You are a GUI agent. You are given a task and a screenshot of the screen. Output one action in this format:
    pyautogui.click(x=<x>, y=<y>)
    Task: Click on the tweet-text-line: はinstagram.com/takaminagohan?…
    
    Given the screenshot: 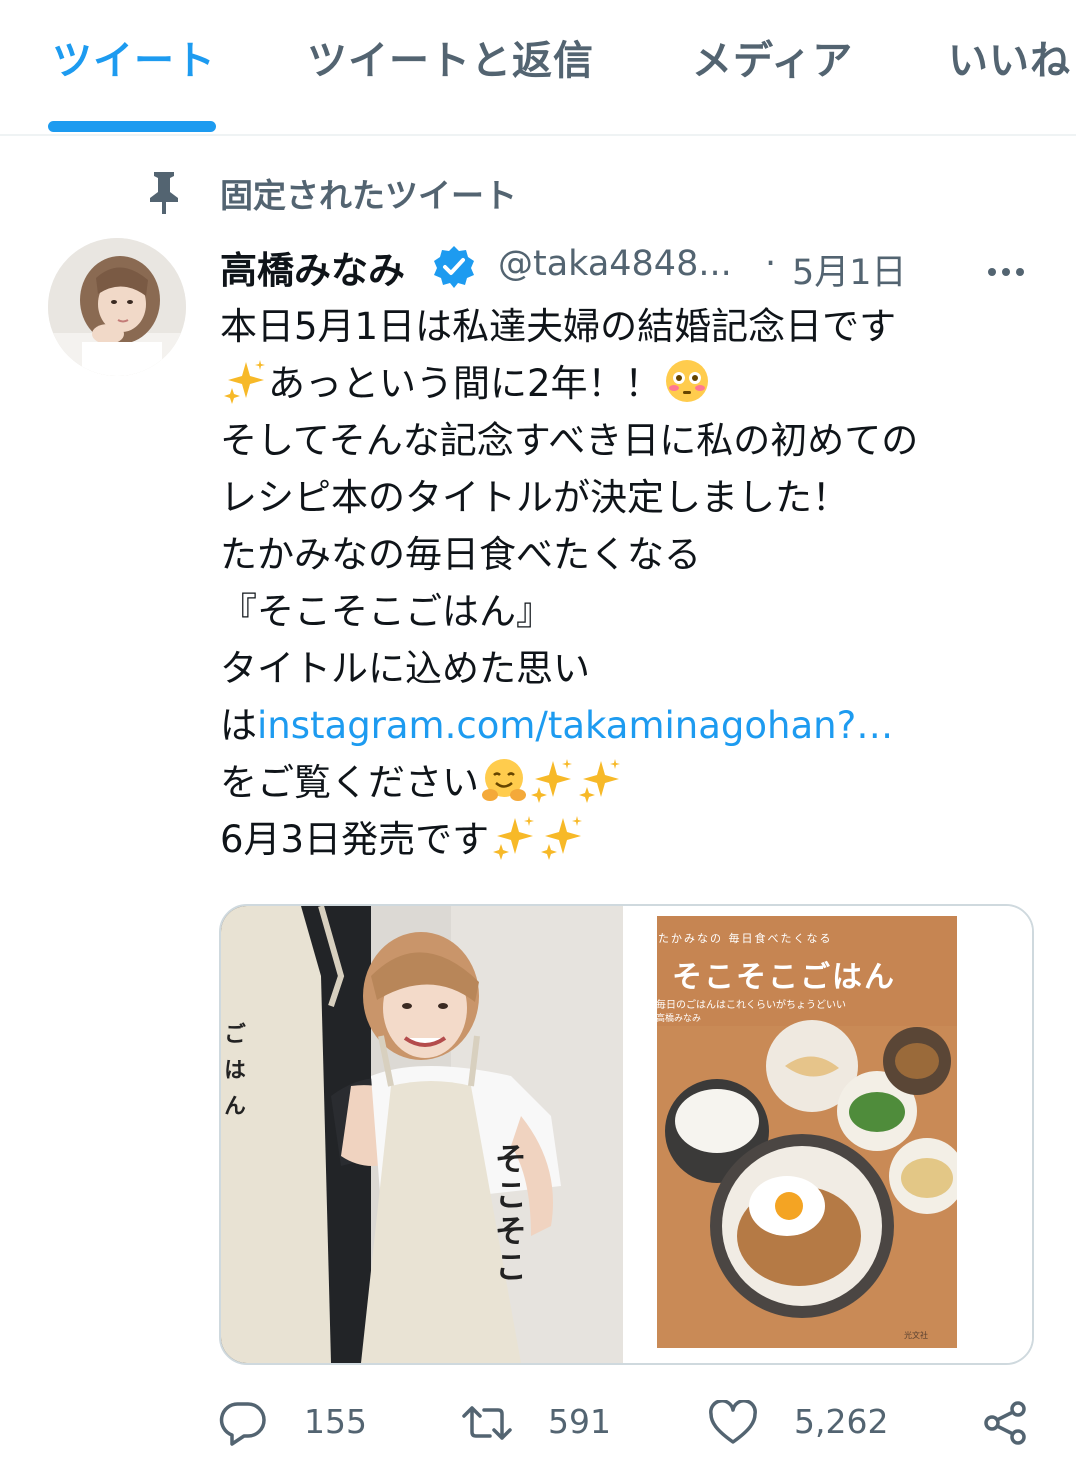 What is the action you would take?
    pyautogui.click(x=630, y=725)
    